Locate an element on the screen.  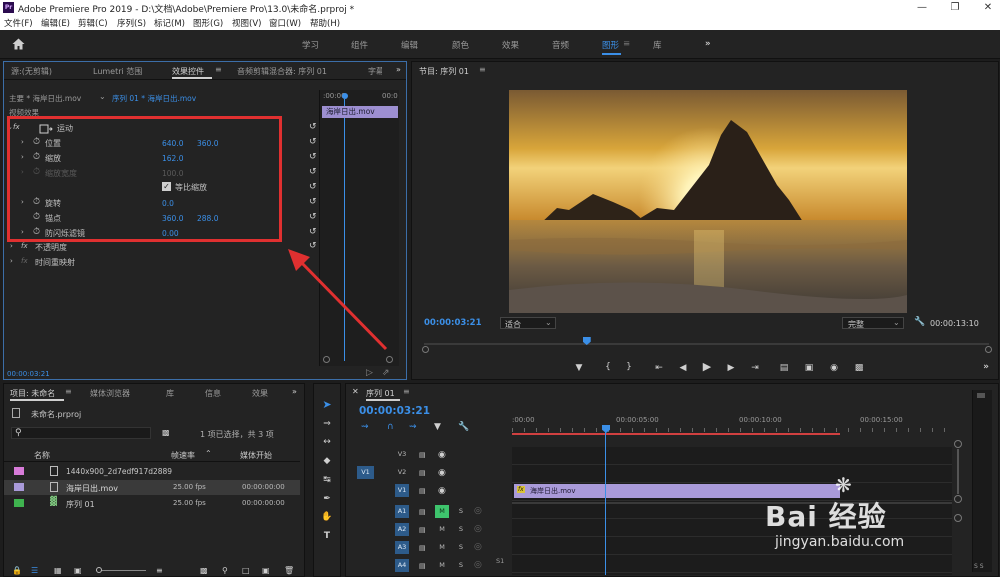
step-back-icon: ◀ is located at coordinates (683, 368).